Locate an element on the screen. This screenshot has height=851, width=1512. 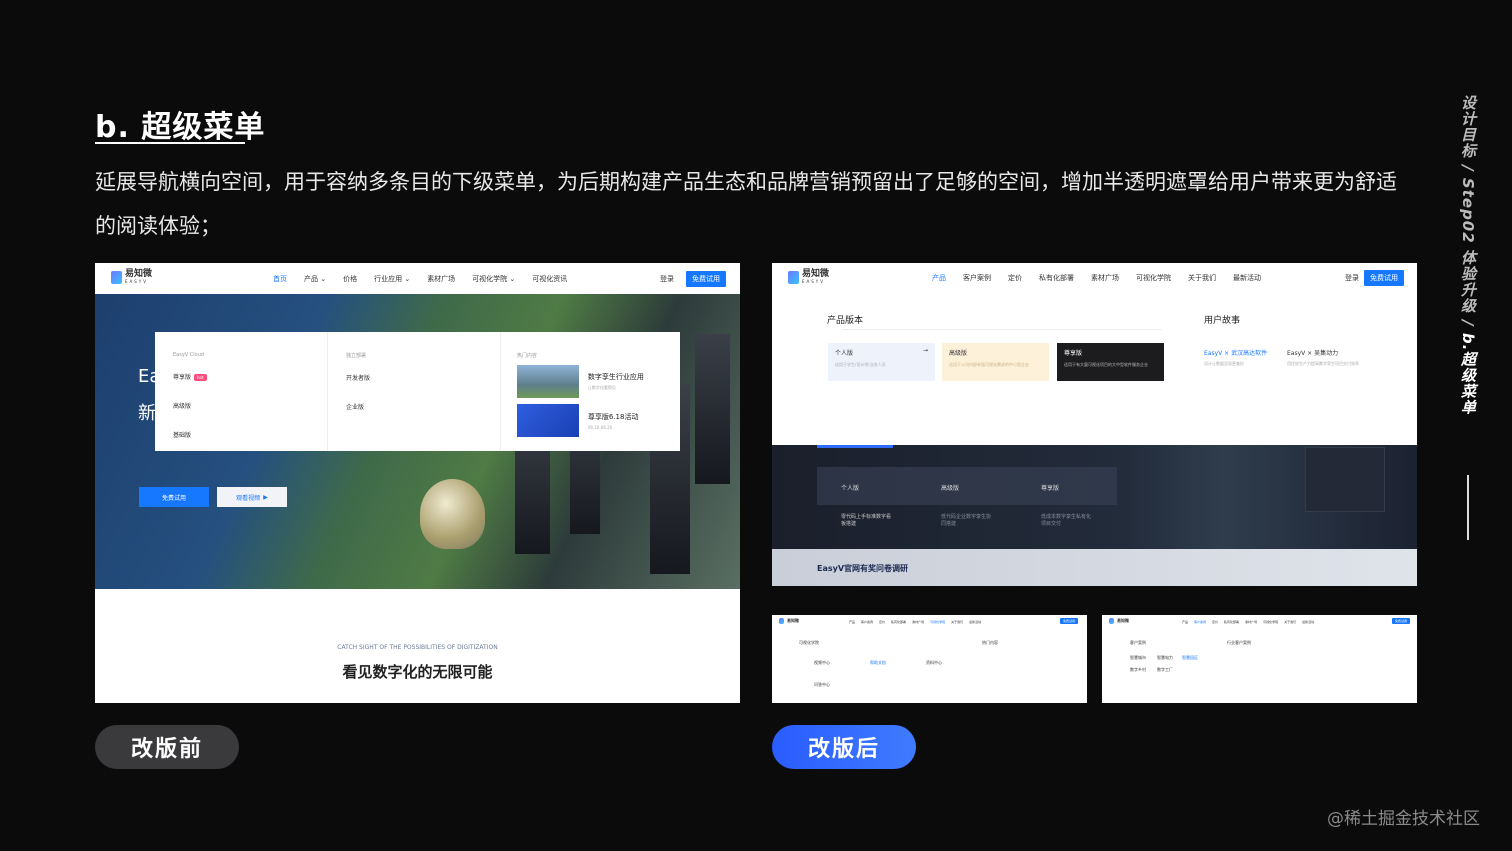
hero-text: 新 is located at coordinates (147, 413).